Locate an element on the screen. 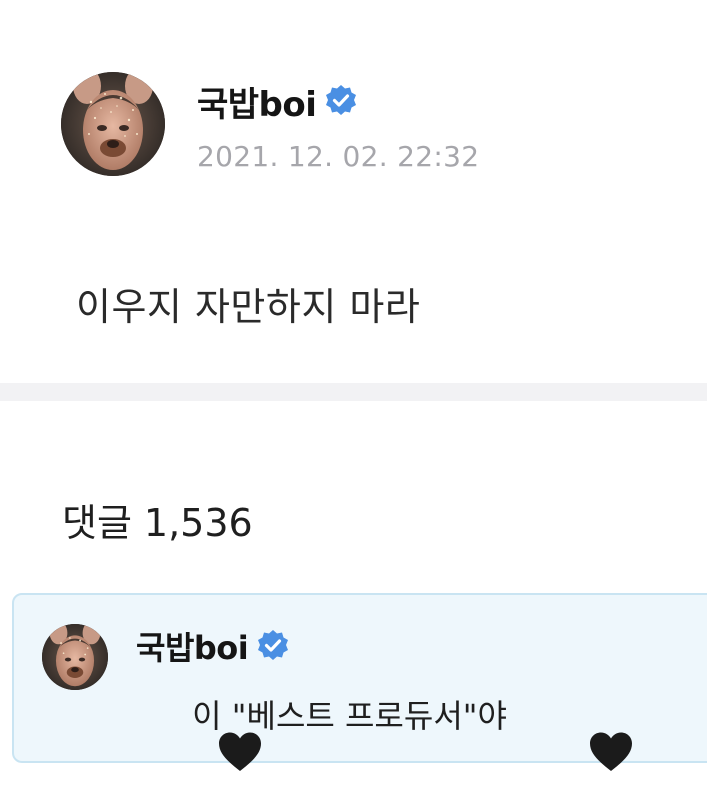 Image resolution: width=707 pixels, height=786 pixels. comments-header: 댓글 1,536 is located at coordinates (157, 519).